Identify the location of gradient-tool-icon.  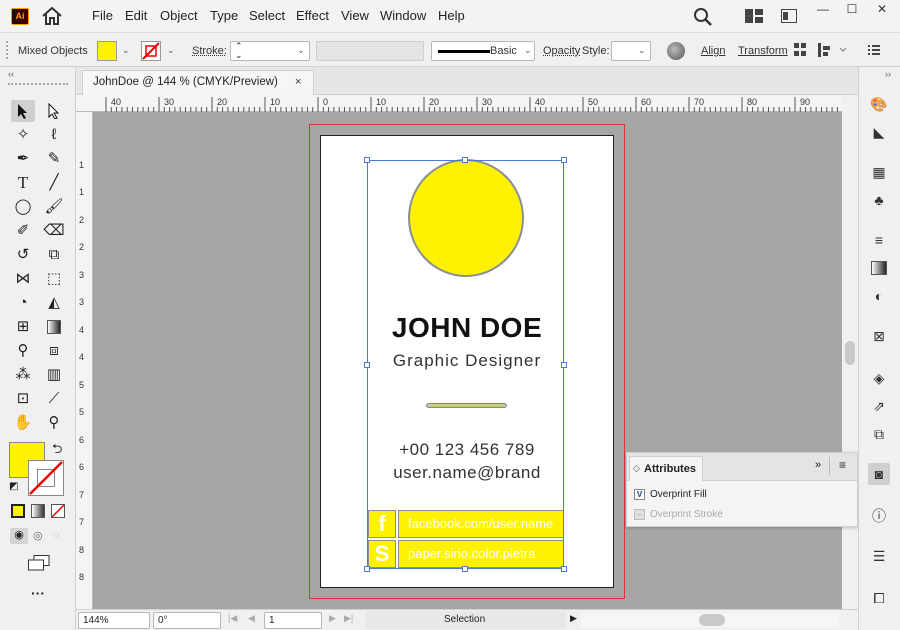
(54, 327).